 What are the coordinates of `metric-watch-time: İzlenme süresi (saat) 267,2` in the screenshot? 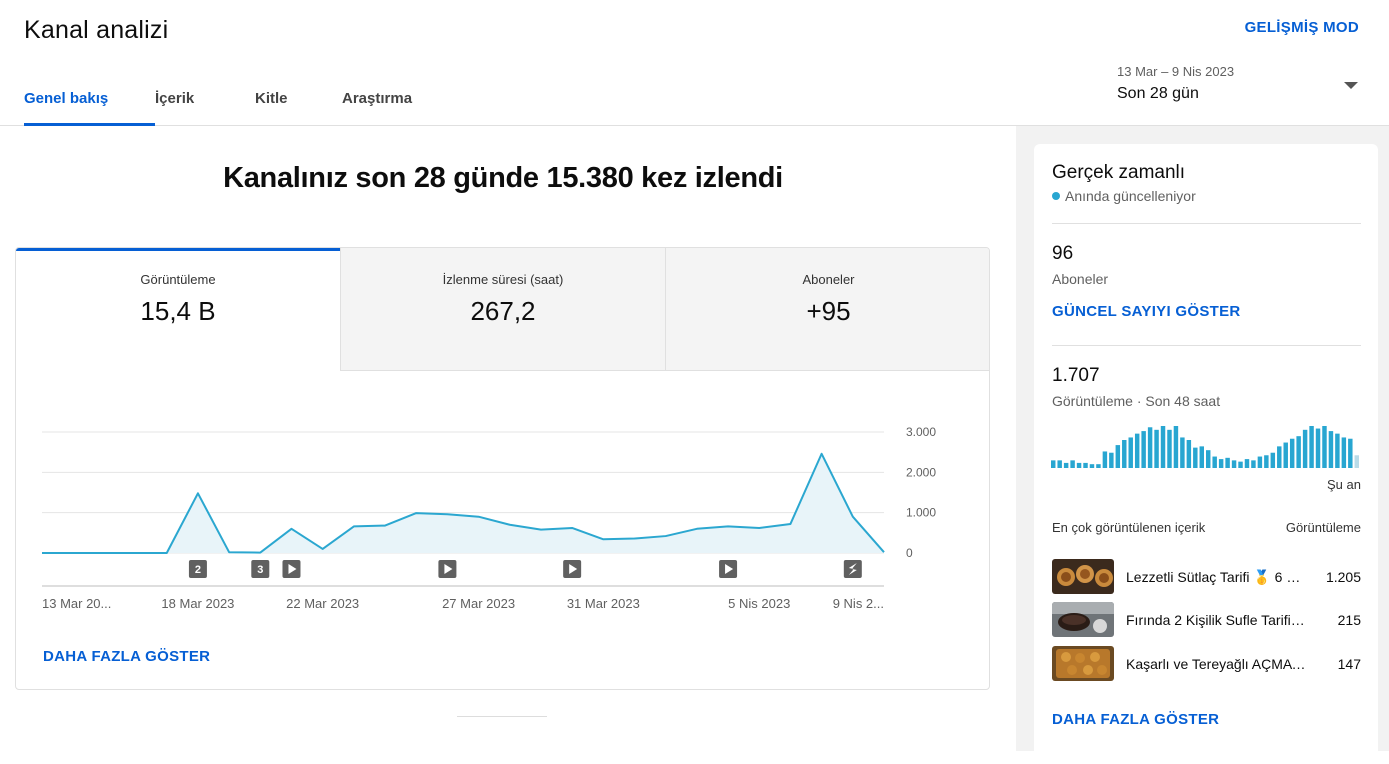 It's located at (503, 309).